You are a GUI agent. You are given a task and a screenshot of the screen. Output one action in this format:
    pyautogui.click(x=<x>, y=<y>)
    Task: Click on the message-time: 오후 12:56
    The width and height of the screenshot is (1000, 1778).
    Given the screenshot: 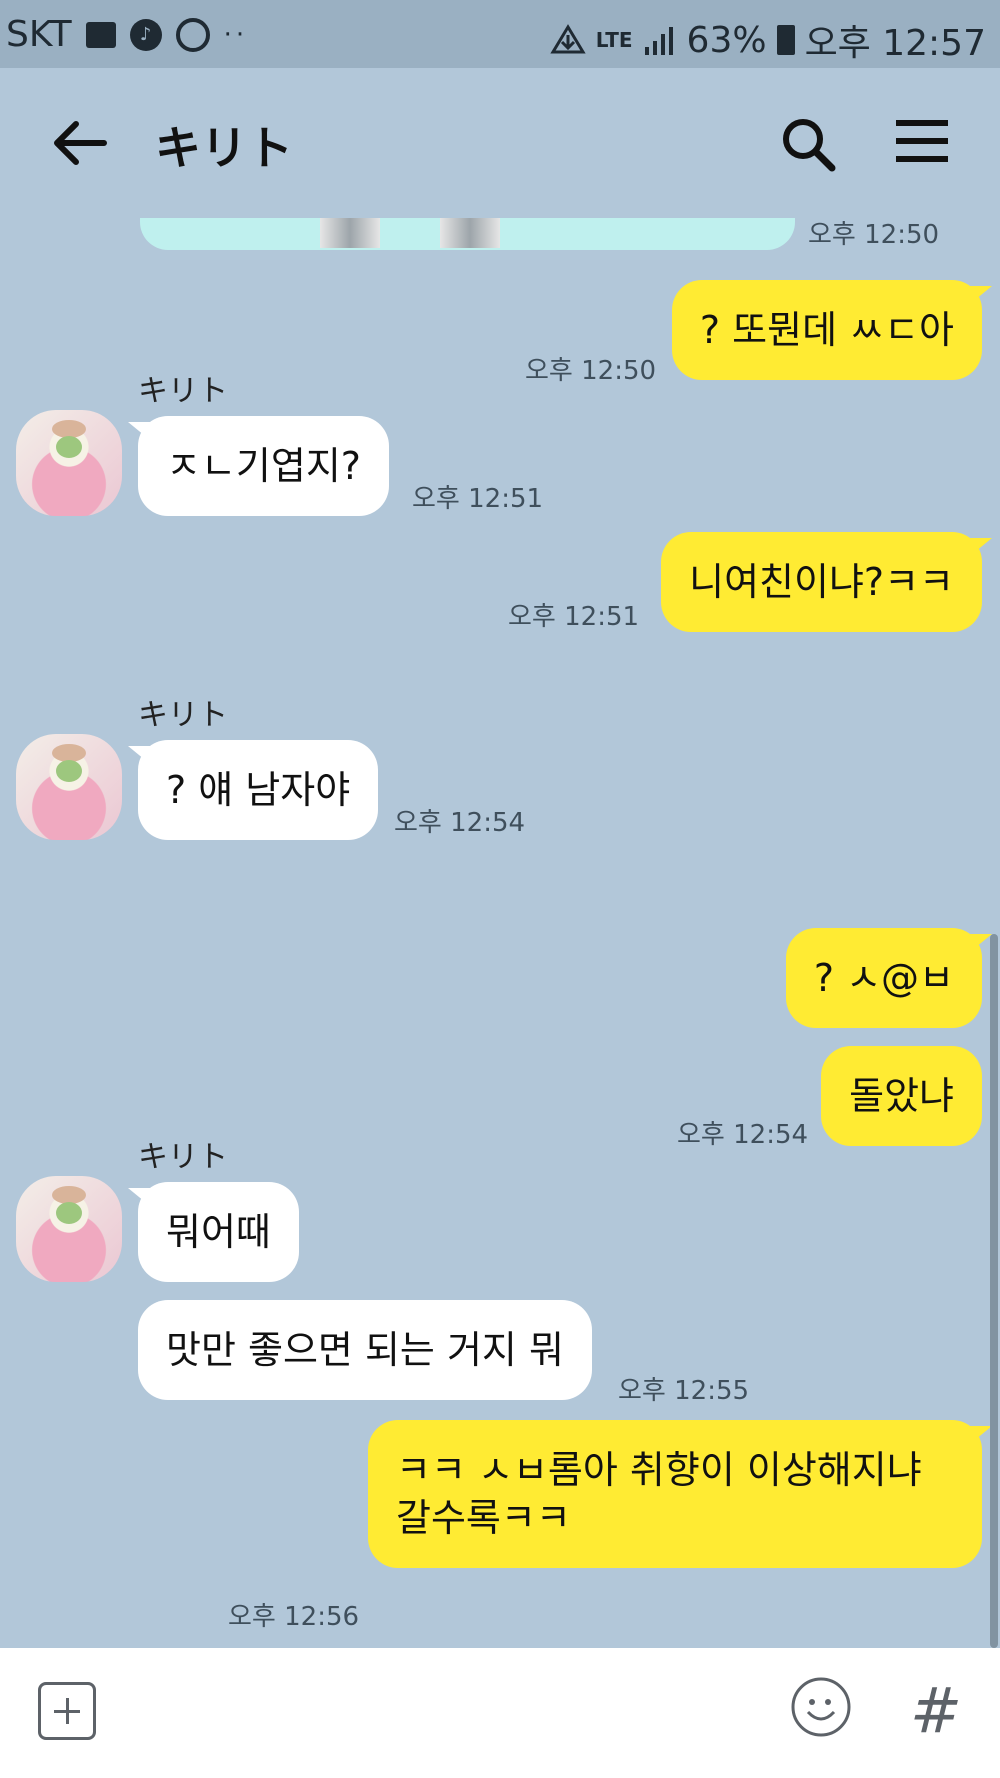 What is the action you would take?
    pyautogui.click(x=294, y=1617)
    